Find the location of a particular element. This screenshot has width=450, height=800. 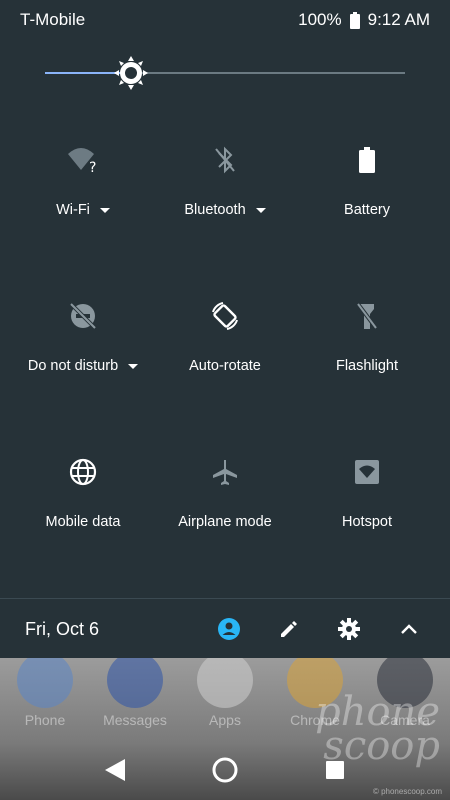

tile-wifi: ? Wi-Fi is located at coordinates (83, 208).